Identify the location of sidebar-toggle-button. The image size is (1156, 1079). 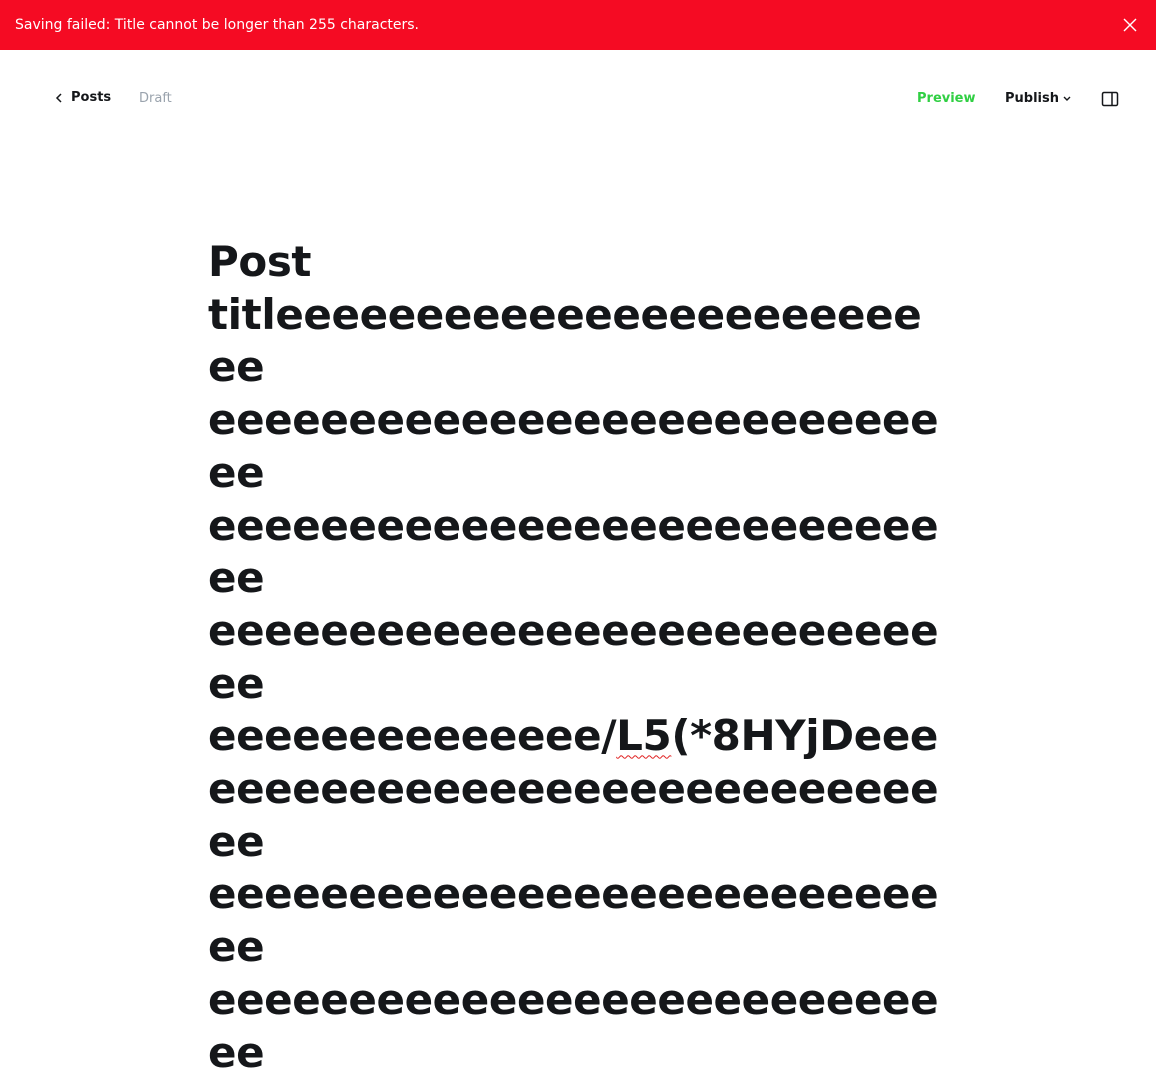
(1110, 99).